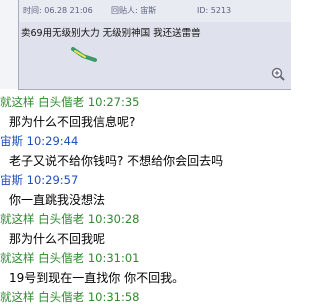 This screenshot has width=320, height=305. Describe the element at coordinates (84, 54) in the screenshot. I see `pen-stroke-mark` at that location.